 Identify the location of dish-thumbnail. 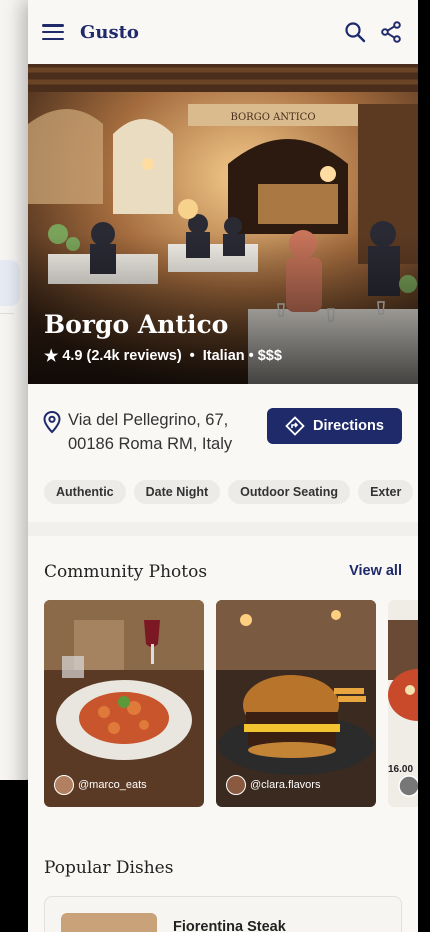
(109, 922).